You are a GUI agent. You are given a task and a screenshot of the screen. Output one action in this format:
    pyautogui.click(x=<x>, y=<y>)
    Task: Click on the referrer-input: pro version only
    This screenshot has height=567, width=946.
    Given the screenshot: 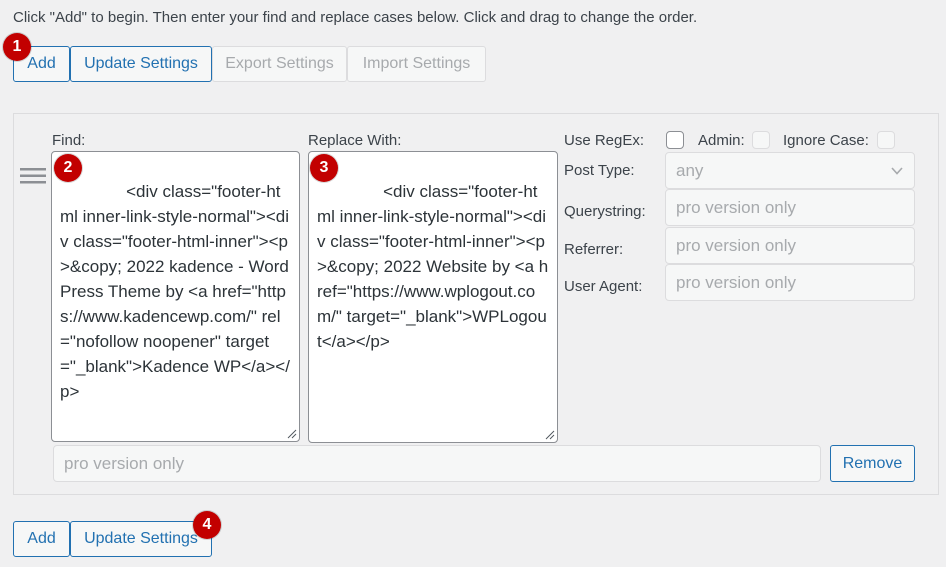 What is the action you would take?
    pyautogui.click(x=790, y=245)
    